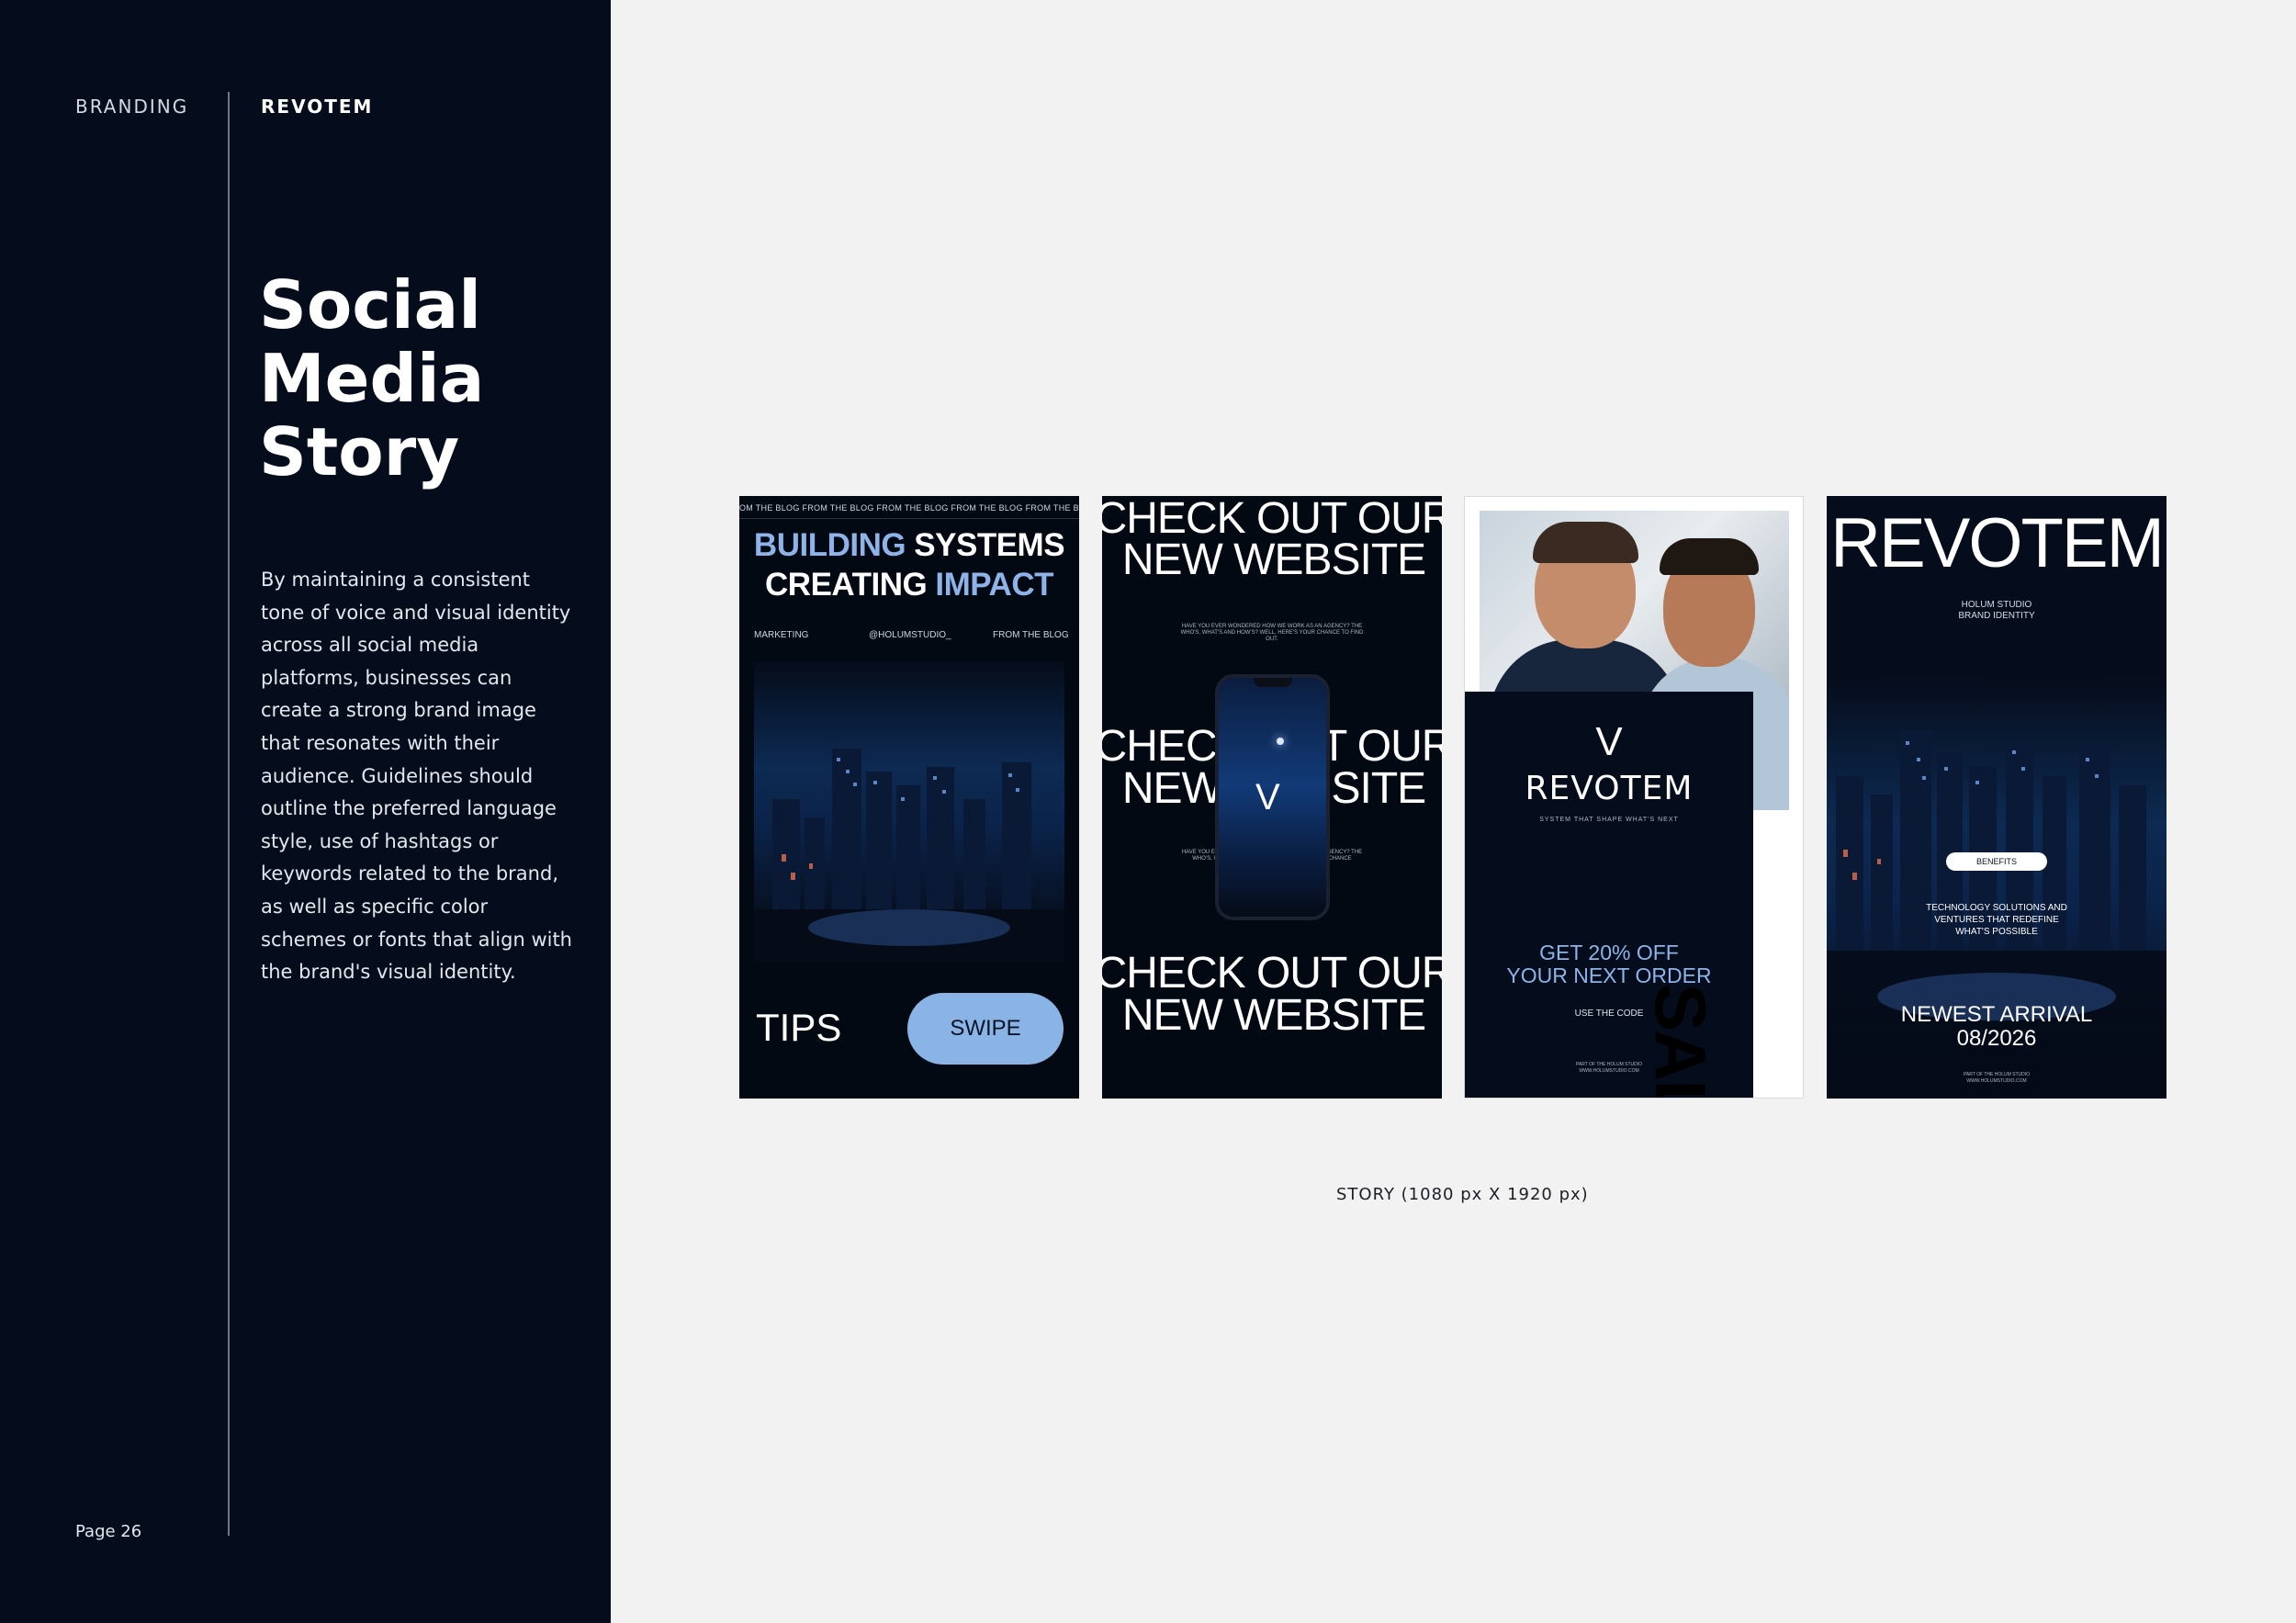 The width and height of the screenshot is (2296, 1623). Describe the element at coordinates (1709, 556) in the screenshot. I see `person-2-hair` at that location.